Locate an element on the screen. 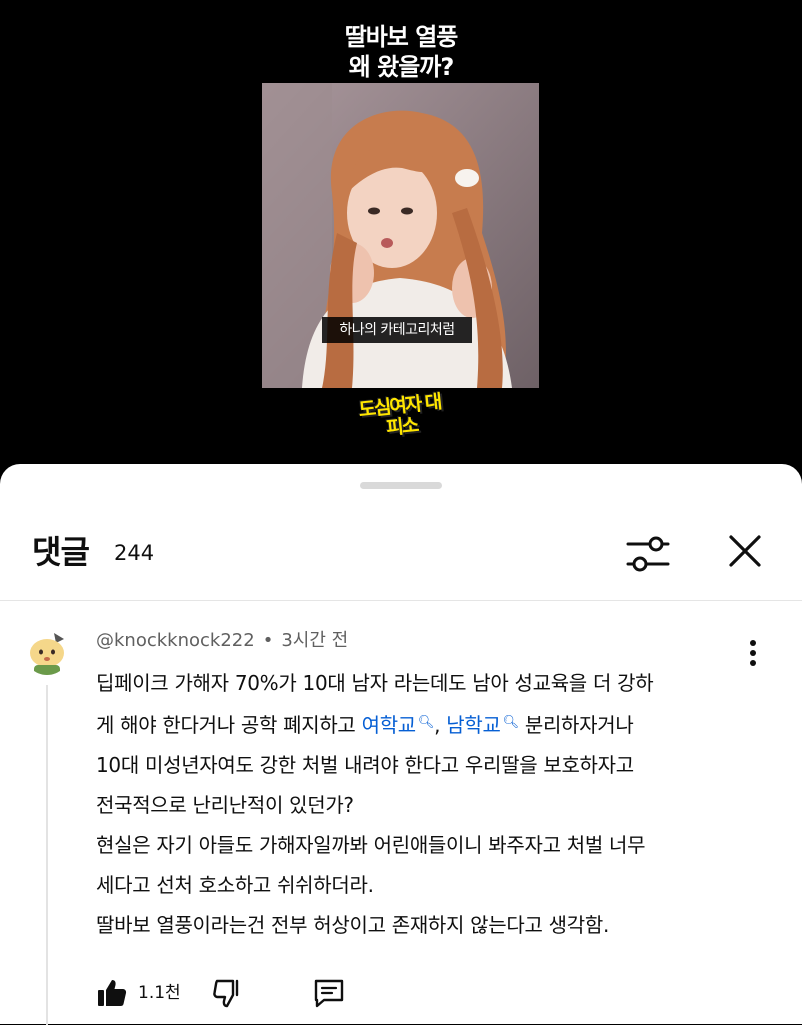 Image resolution: width=802 pixels, height=1025 pixels. comment-line: 10대 미성년자여도 강한 처벌 내려야 한다고 우리딸을 보호하자고 is located at coordinates (365, 765).